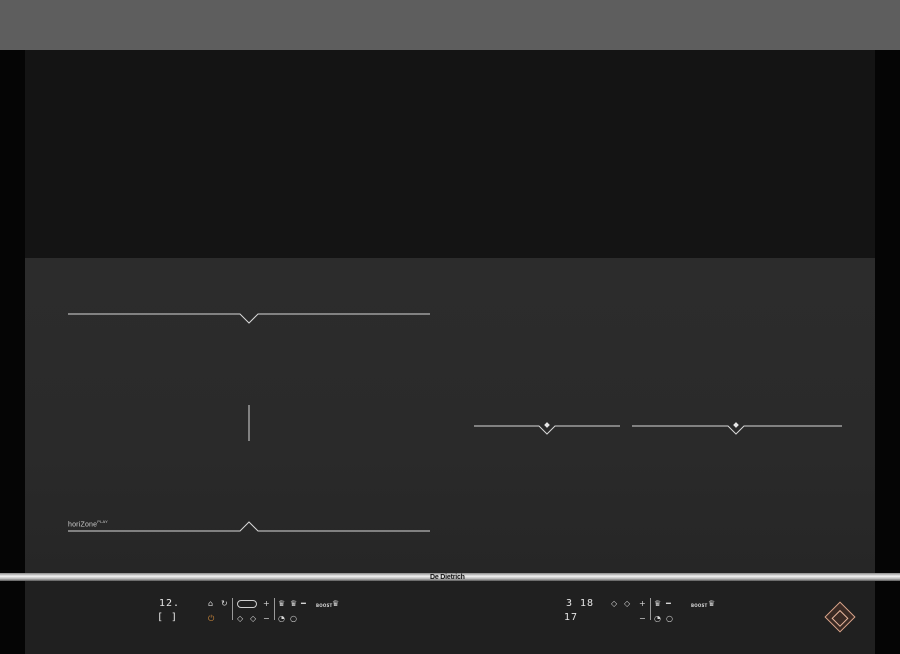  Describe the element at coordinates (303, 604) in the screenshot. I see `pan-icon: ━` at that location.